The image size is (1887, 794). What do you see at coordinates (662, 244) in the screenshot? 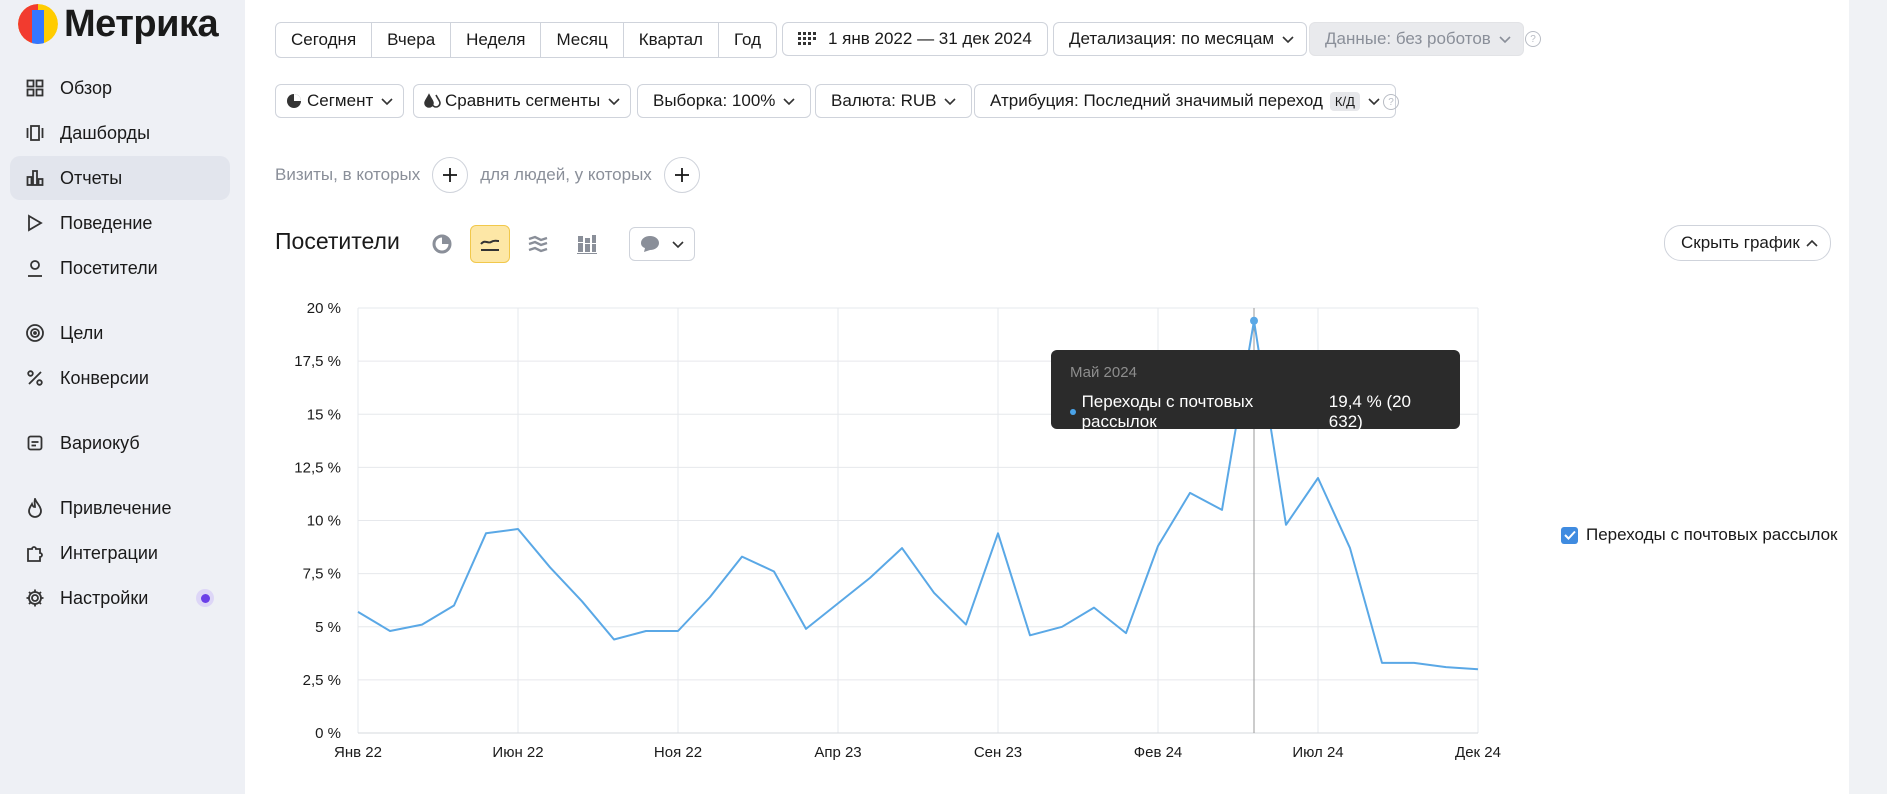
I see `annotations-dropdown` at bounding box center [662, 244].